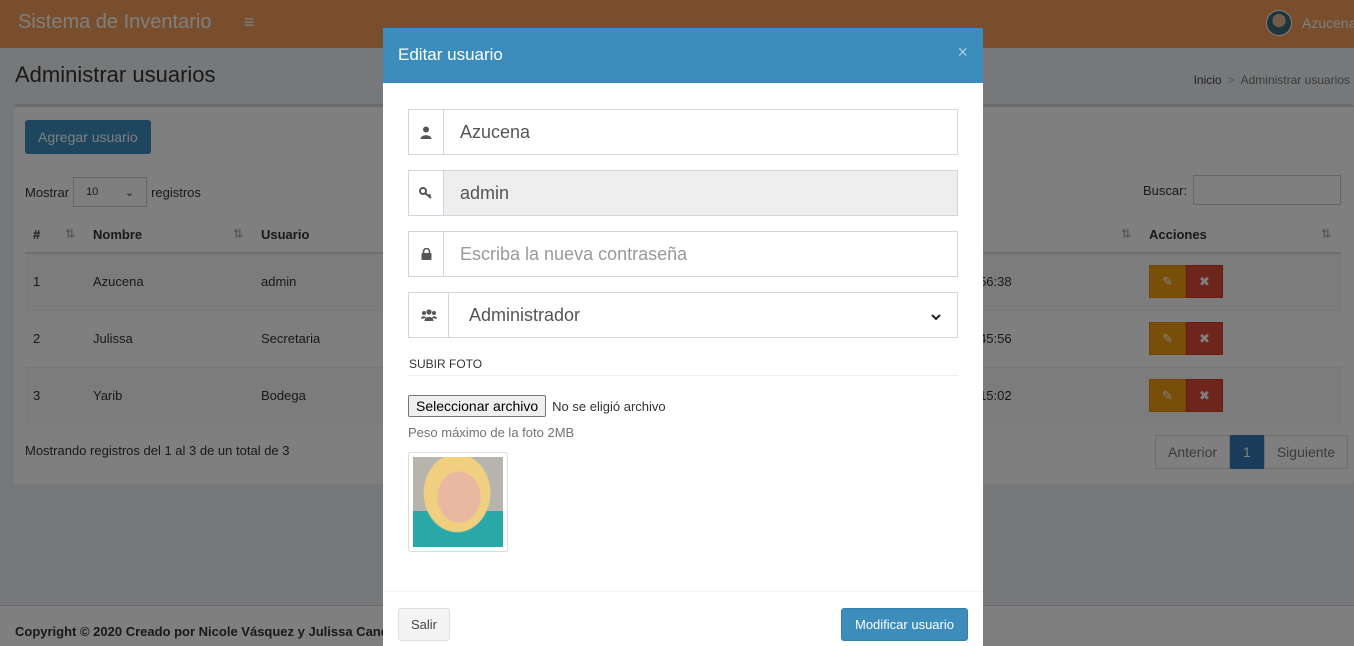  I want to click on user-photo, so click(458, 502).